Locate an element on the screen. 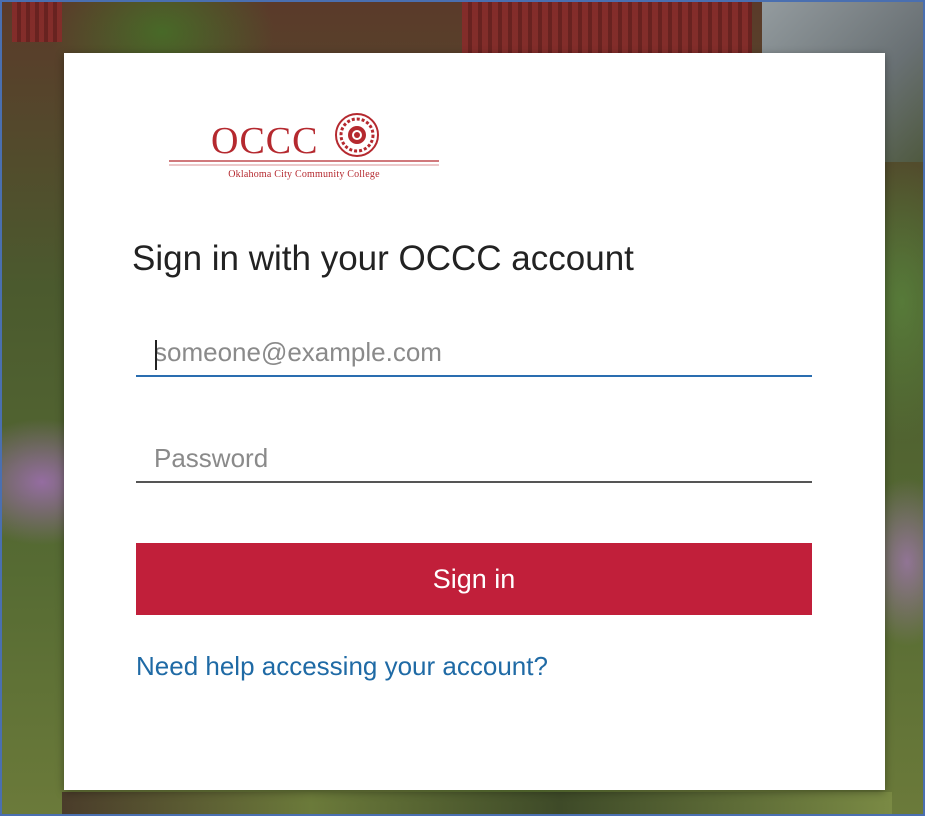  svg-text: OCCC is located at coordinates (264, 141).